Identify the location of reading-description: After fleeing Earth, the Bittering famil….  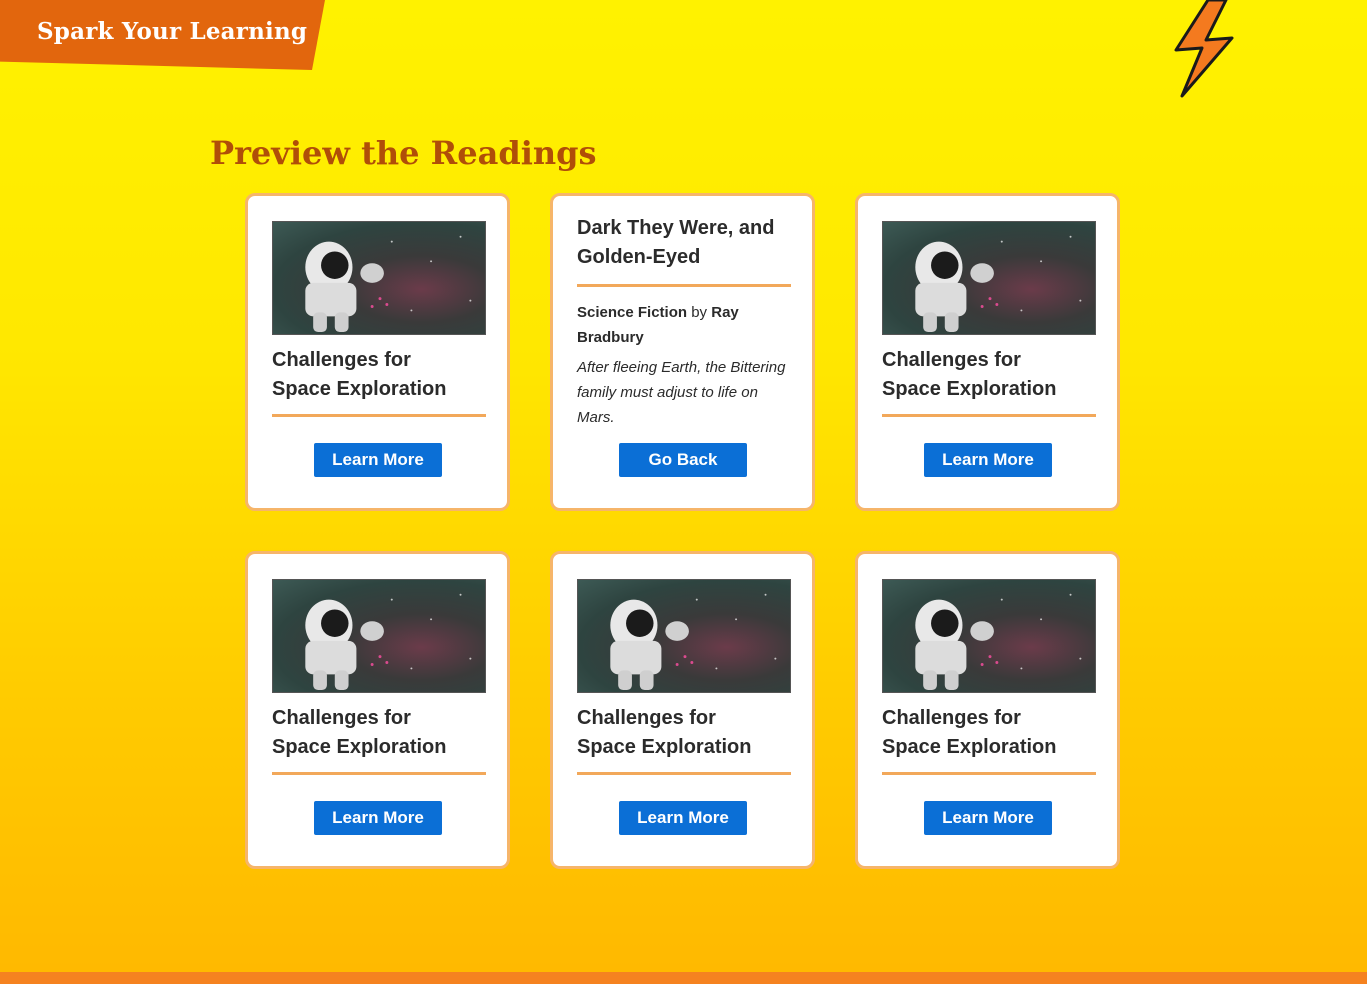
(681, 392).